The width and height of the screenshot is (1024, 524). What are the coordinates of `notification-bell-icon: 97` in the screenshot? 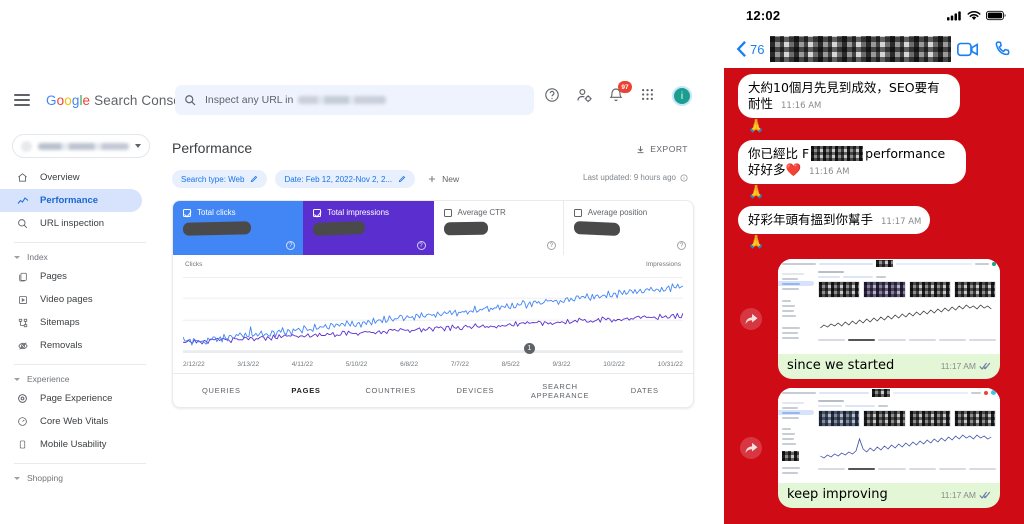 It's located at (620, 93).